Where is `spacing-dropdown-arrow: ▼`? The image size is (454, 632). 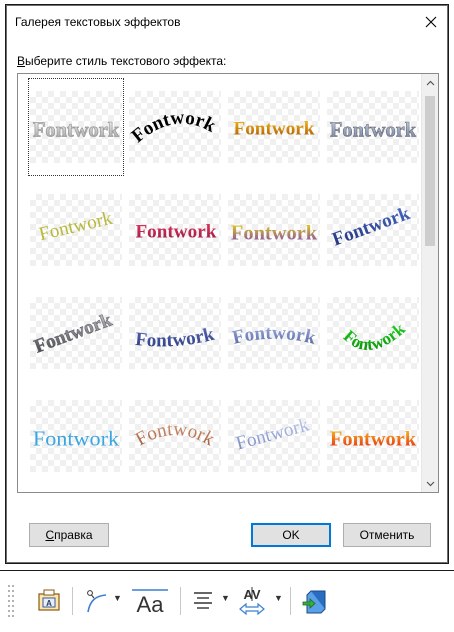
spacing-dropdown-arrow: ▼ is located at coordinates (278, 598).